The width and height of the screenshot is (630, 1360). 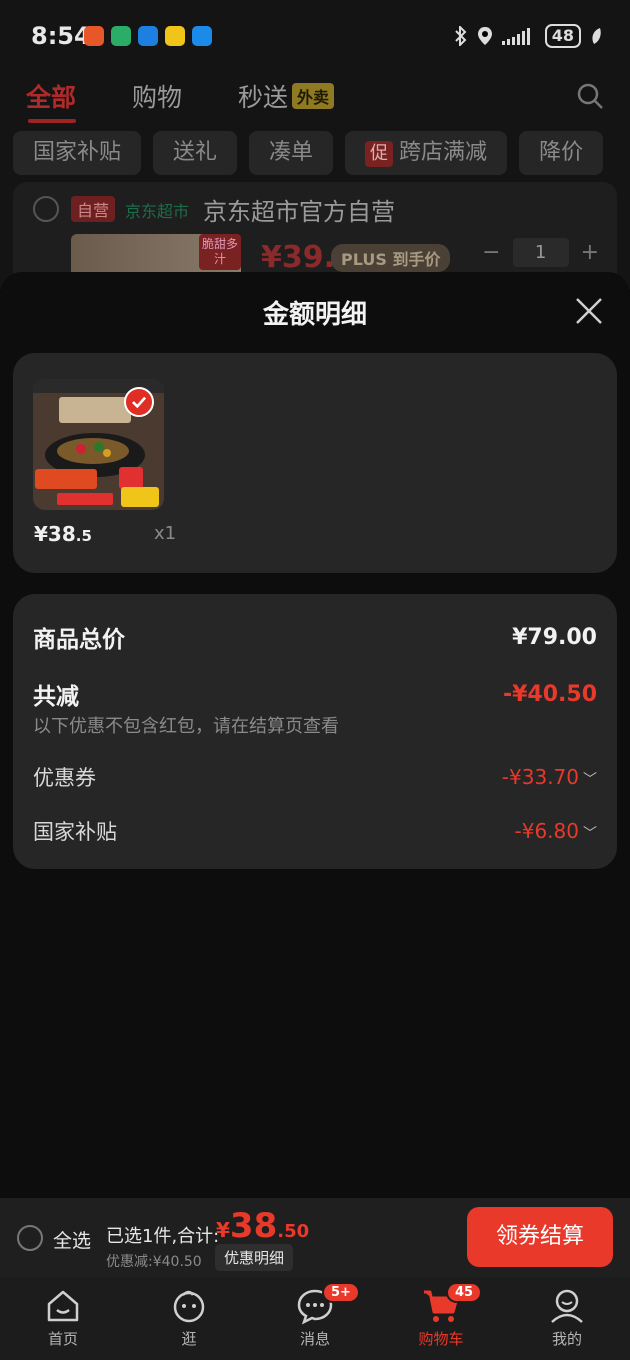 I want to click on tab-instant-delivery: 秒送 外卖, so click(x=286, y=96).